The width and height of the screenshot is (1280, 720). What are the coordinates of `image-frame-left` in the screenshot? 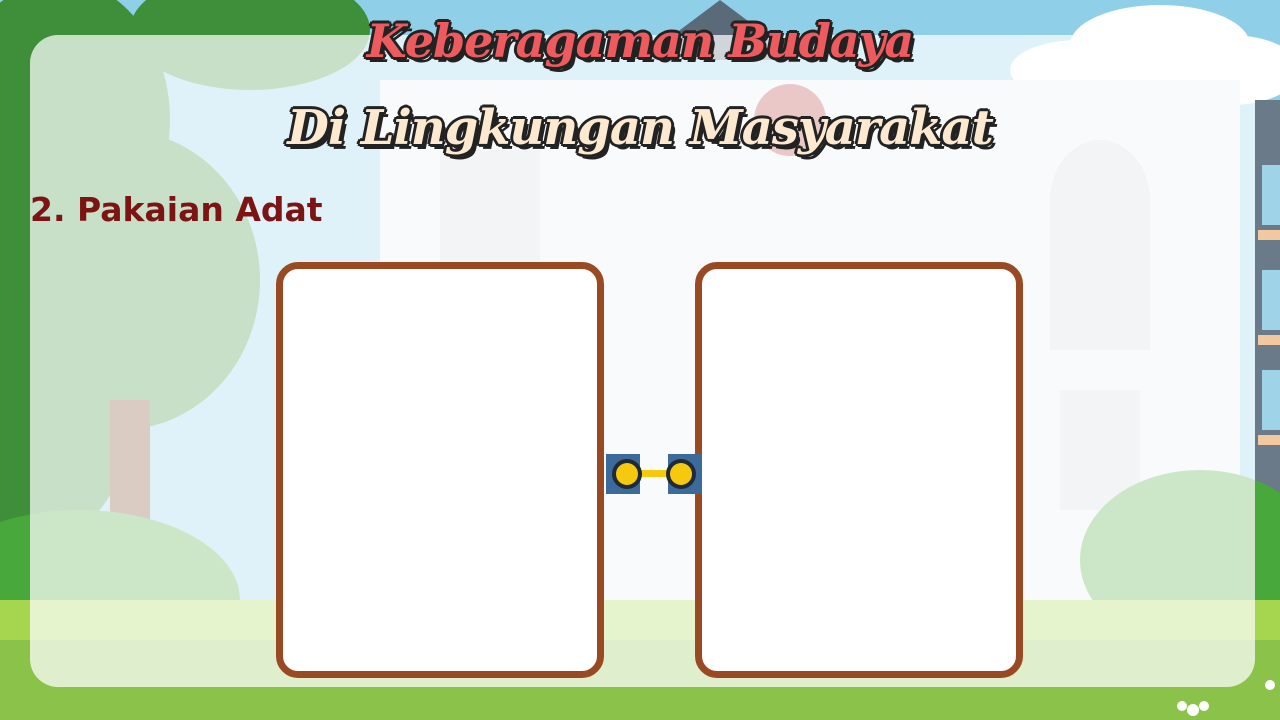 It's located at (440, 470).